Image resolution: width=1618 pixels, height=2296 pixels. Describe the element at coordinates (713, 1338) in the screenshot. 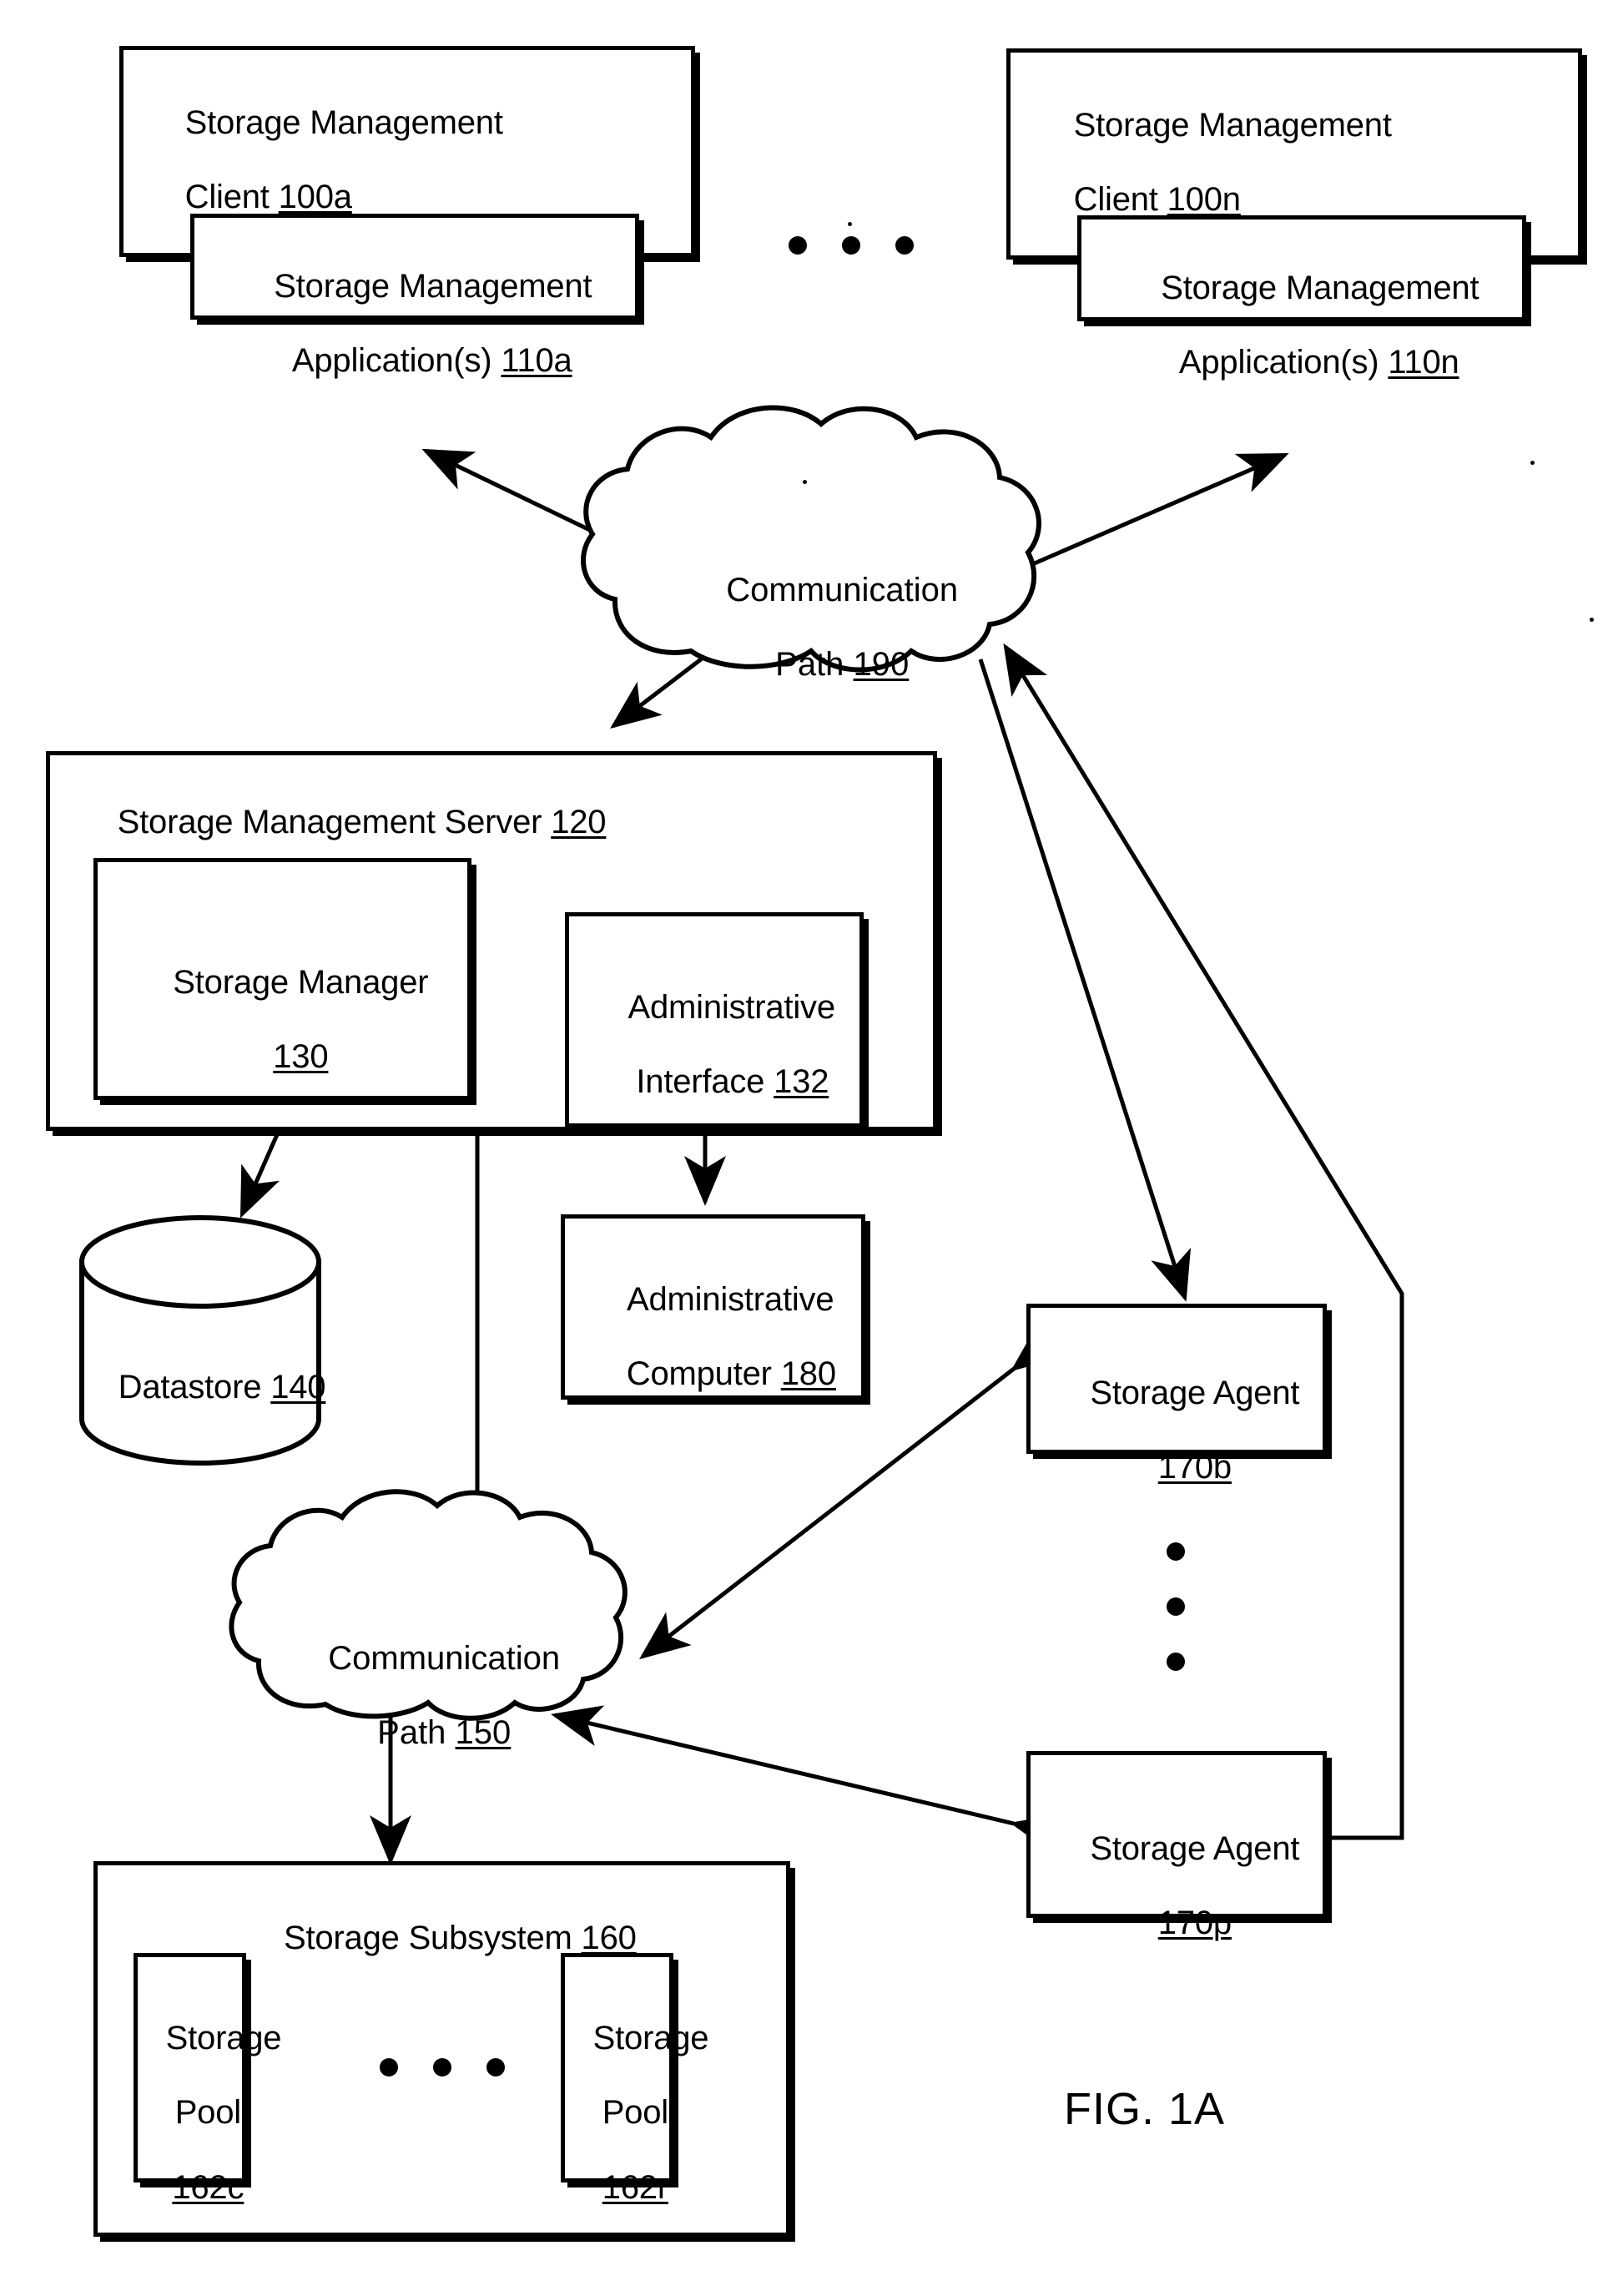

I see `administrative-computer-180-label: Administrative Computer 180` at that location.